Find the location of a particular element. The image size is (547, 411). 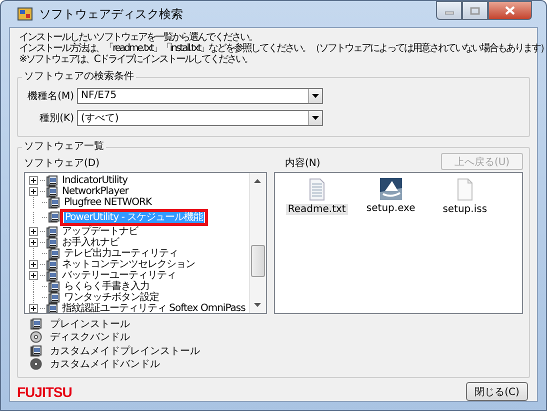

close-dialog-button: 閉じる(C) is located at coordinates (497, 391).